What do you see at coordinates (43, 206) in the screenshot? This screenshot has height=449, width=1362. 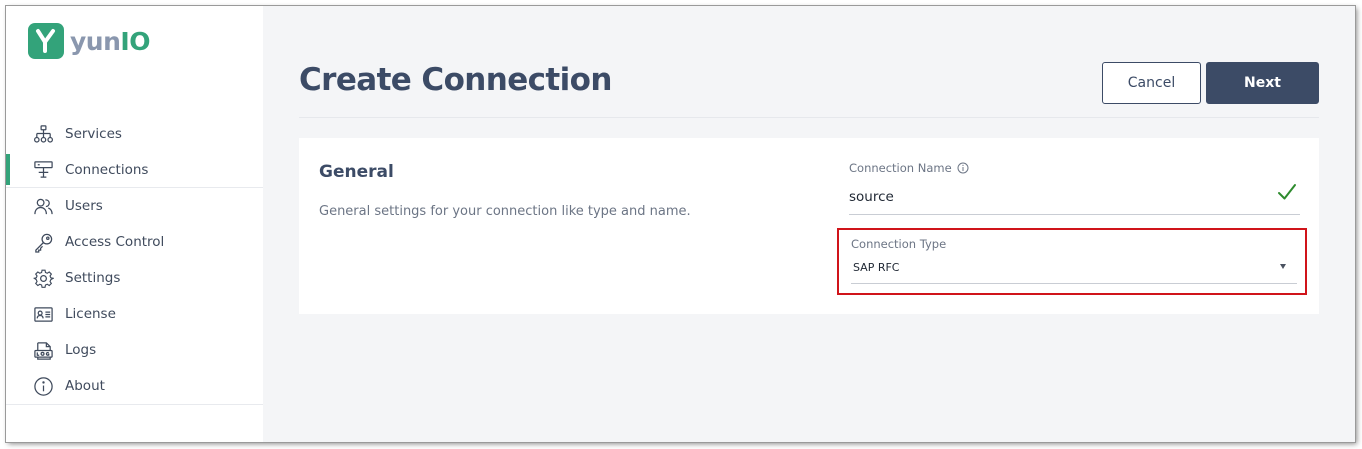 I see `users-icon` at bounding box center [43, 206].